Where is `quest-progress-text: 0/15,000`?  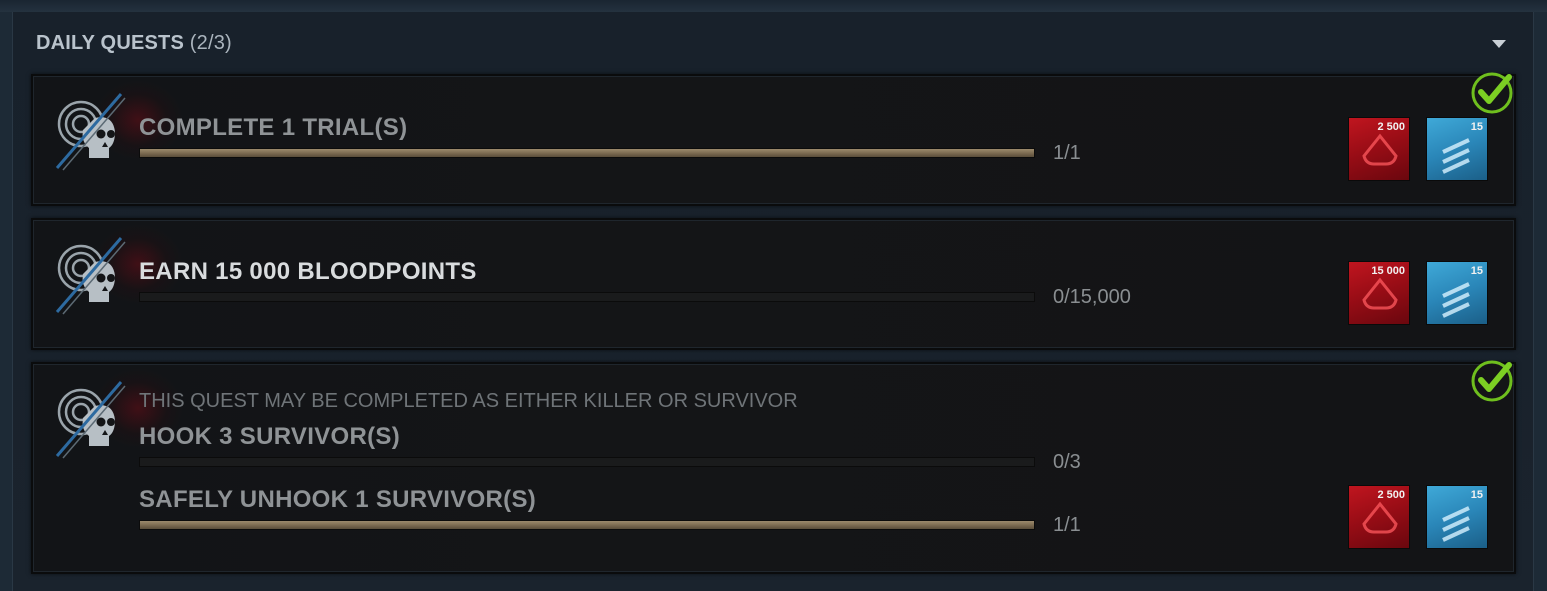 quest-progress-text: 0/15,000 is located at coordinates (1092, 297).